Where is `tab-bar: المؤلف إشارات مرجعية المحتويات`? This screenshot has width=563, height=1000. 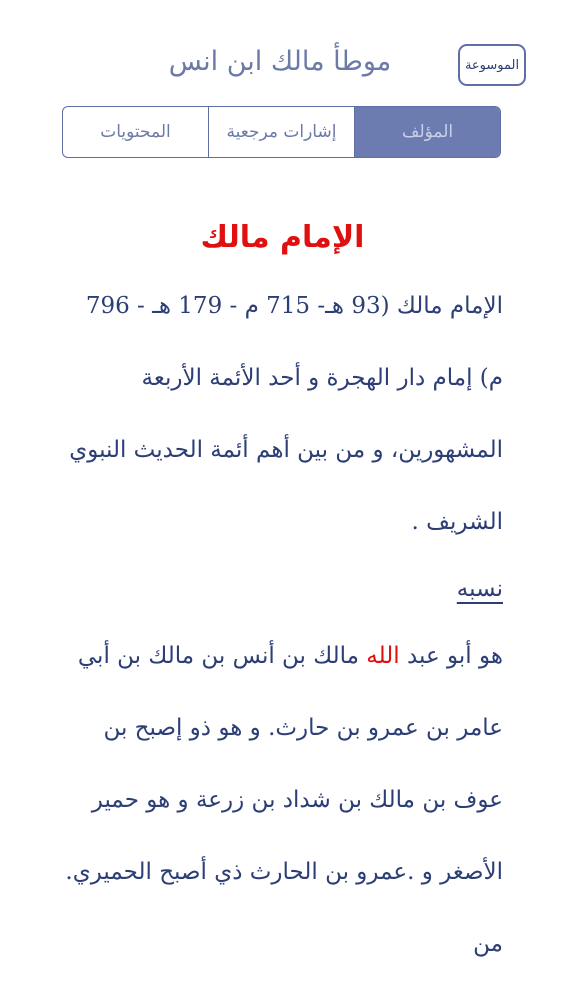
tab-bar: المؤلف إشارات مرجعية المحتويات is located at coordinates (281, 132).